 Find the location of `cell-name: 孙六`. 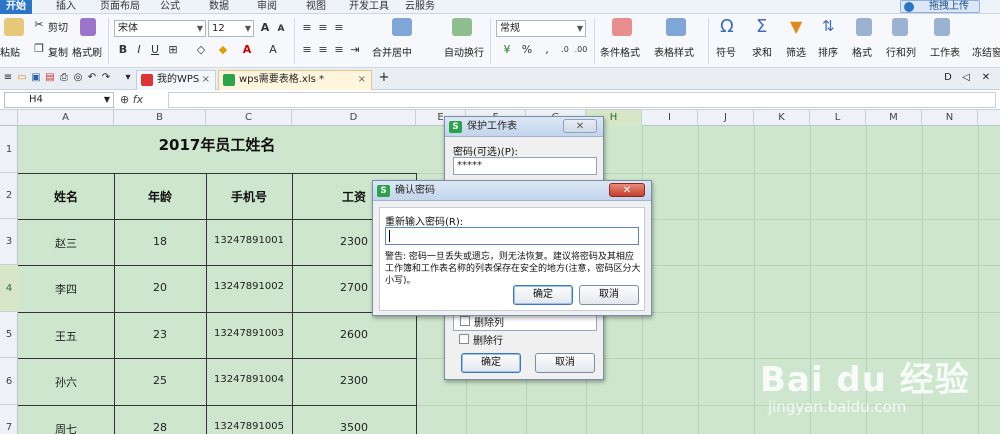

cell-name: 孙六 is located at coordinates (66, 382).